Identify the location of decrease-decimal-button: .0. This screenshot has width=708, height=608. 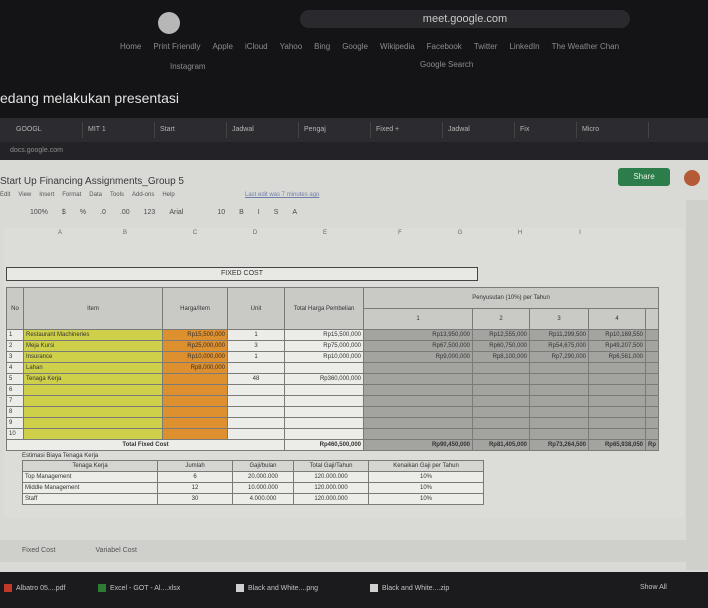
(103, 212).